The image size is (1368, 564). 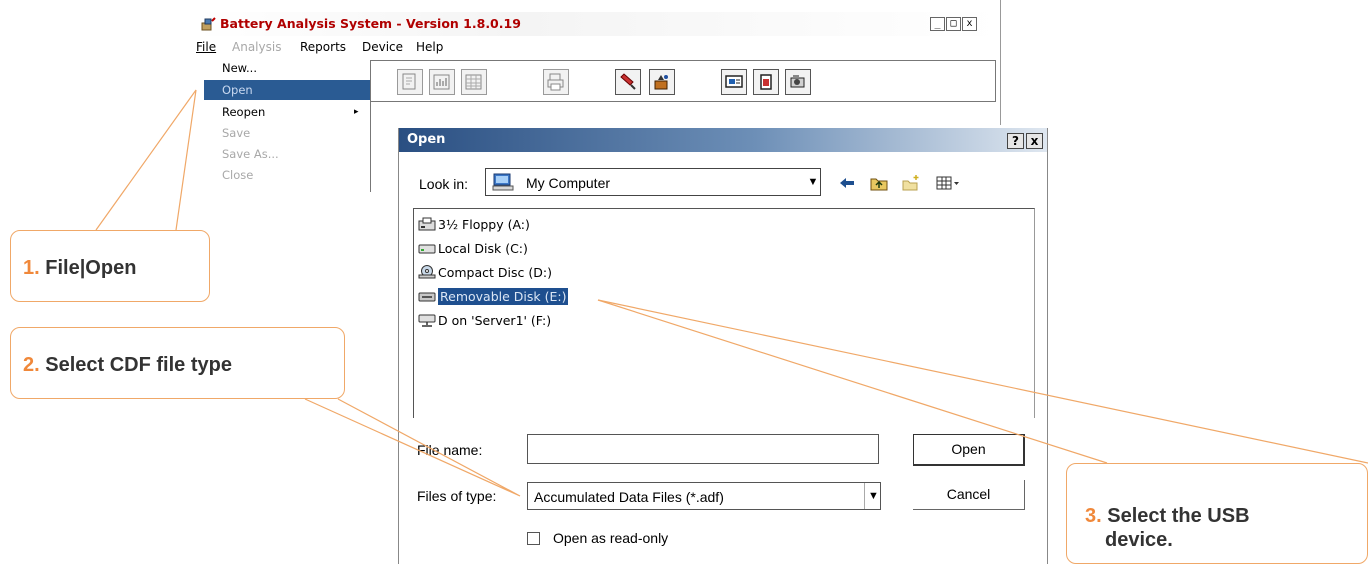 What do you see at coordinates (969, 24) in the screenshot?
I see `close-button: x` at bounding box center [969, 24].